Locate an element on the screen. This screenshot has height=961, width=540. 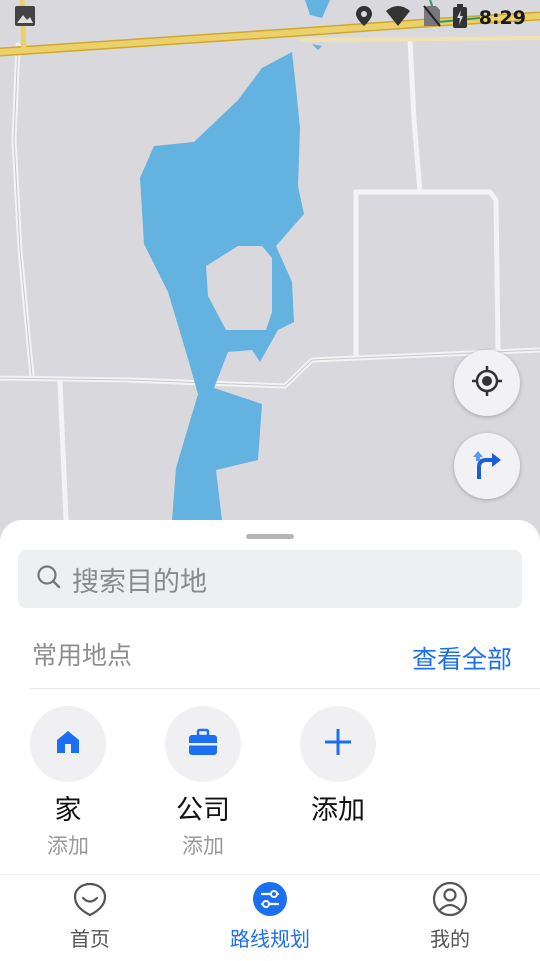
plus-icon is located at coordinates (338, 744).